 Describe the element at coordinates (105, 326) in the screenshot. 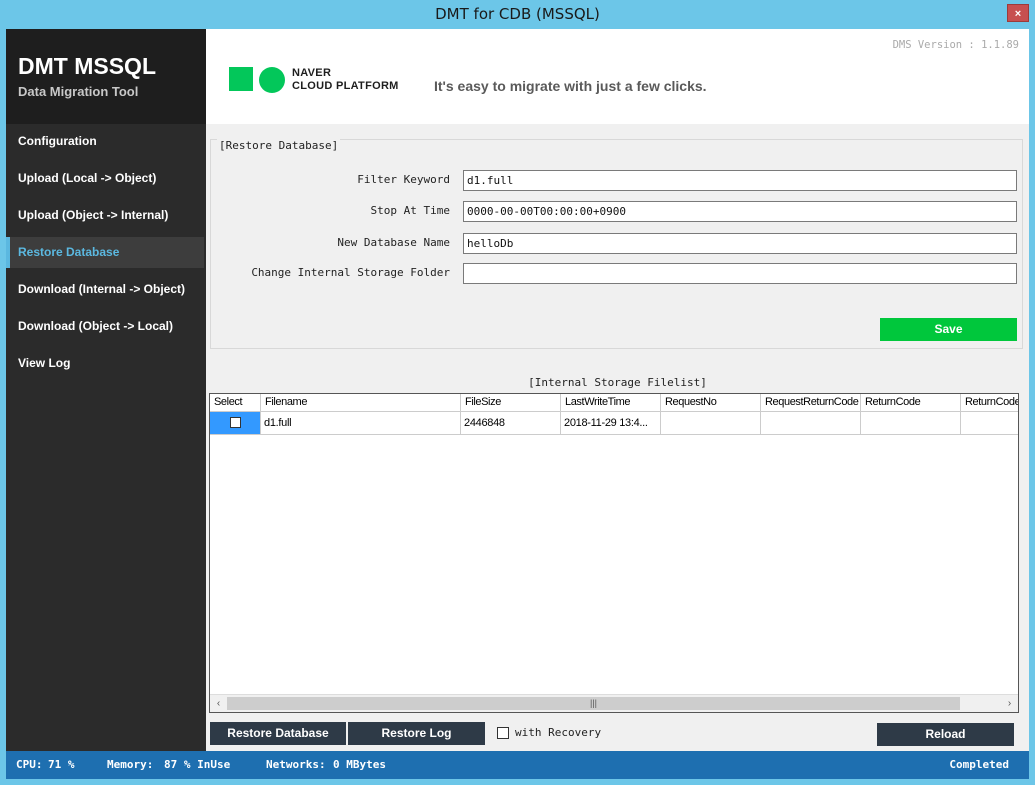

I see `sidebar-item-download-object-local: Download (Object -> Local)` at that location.